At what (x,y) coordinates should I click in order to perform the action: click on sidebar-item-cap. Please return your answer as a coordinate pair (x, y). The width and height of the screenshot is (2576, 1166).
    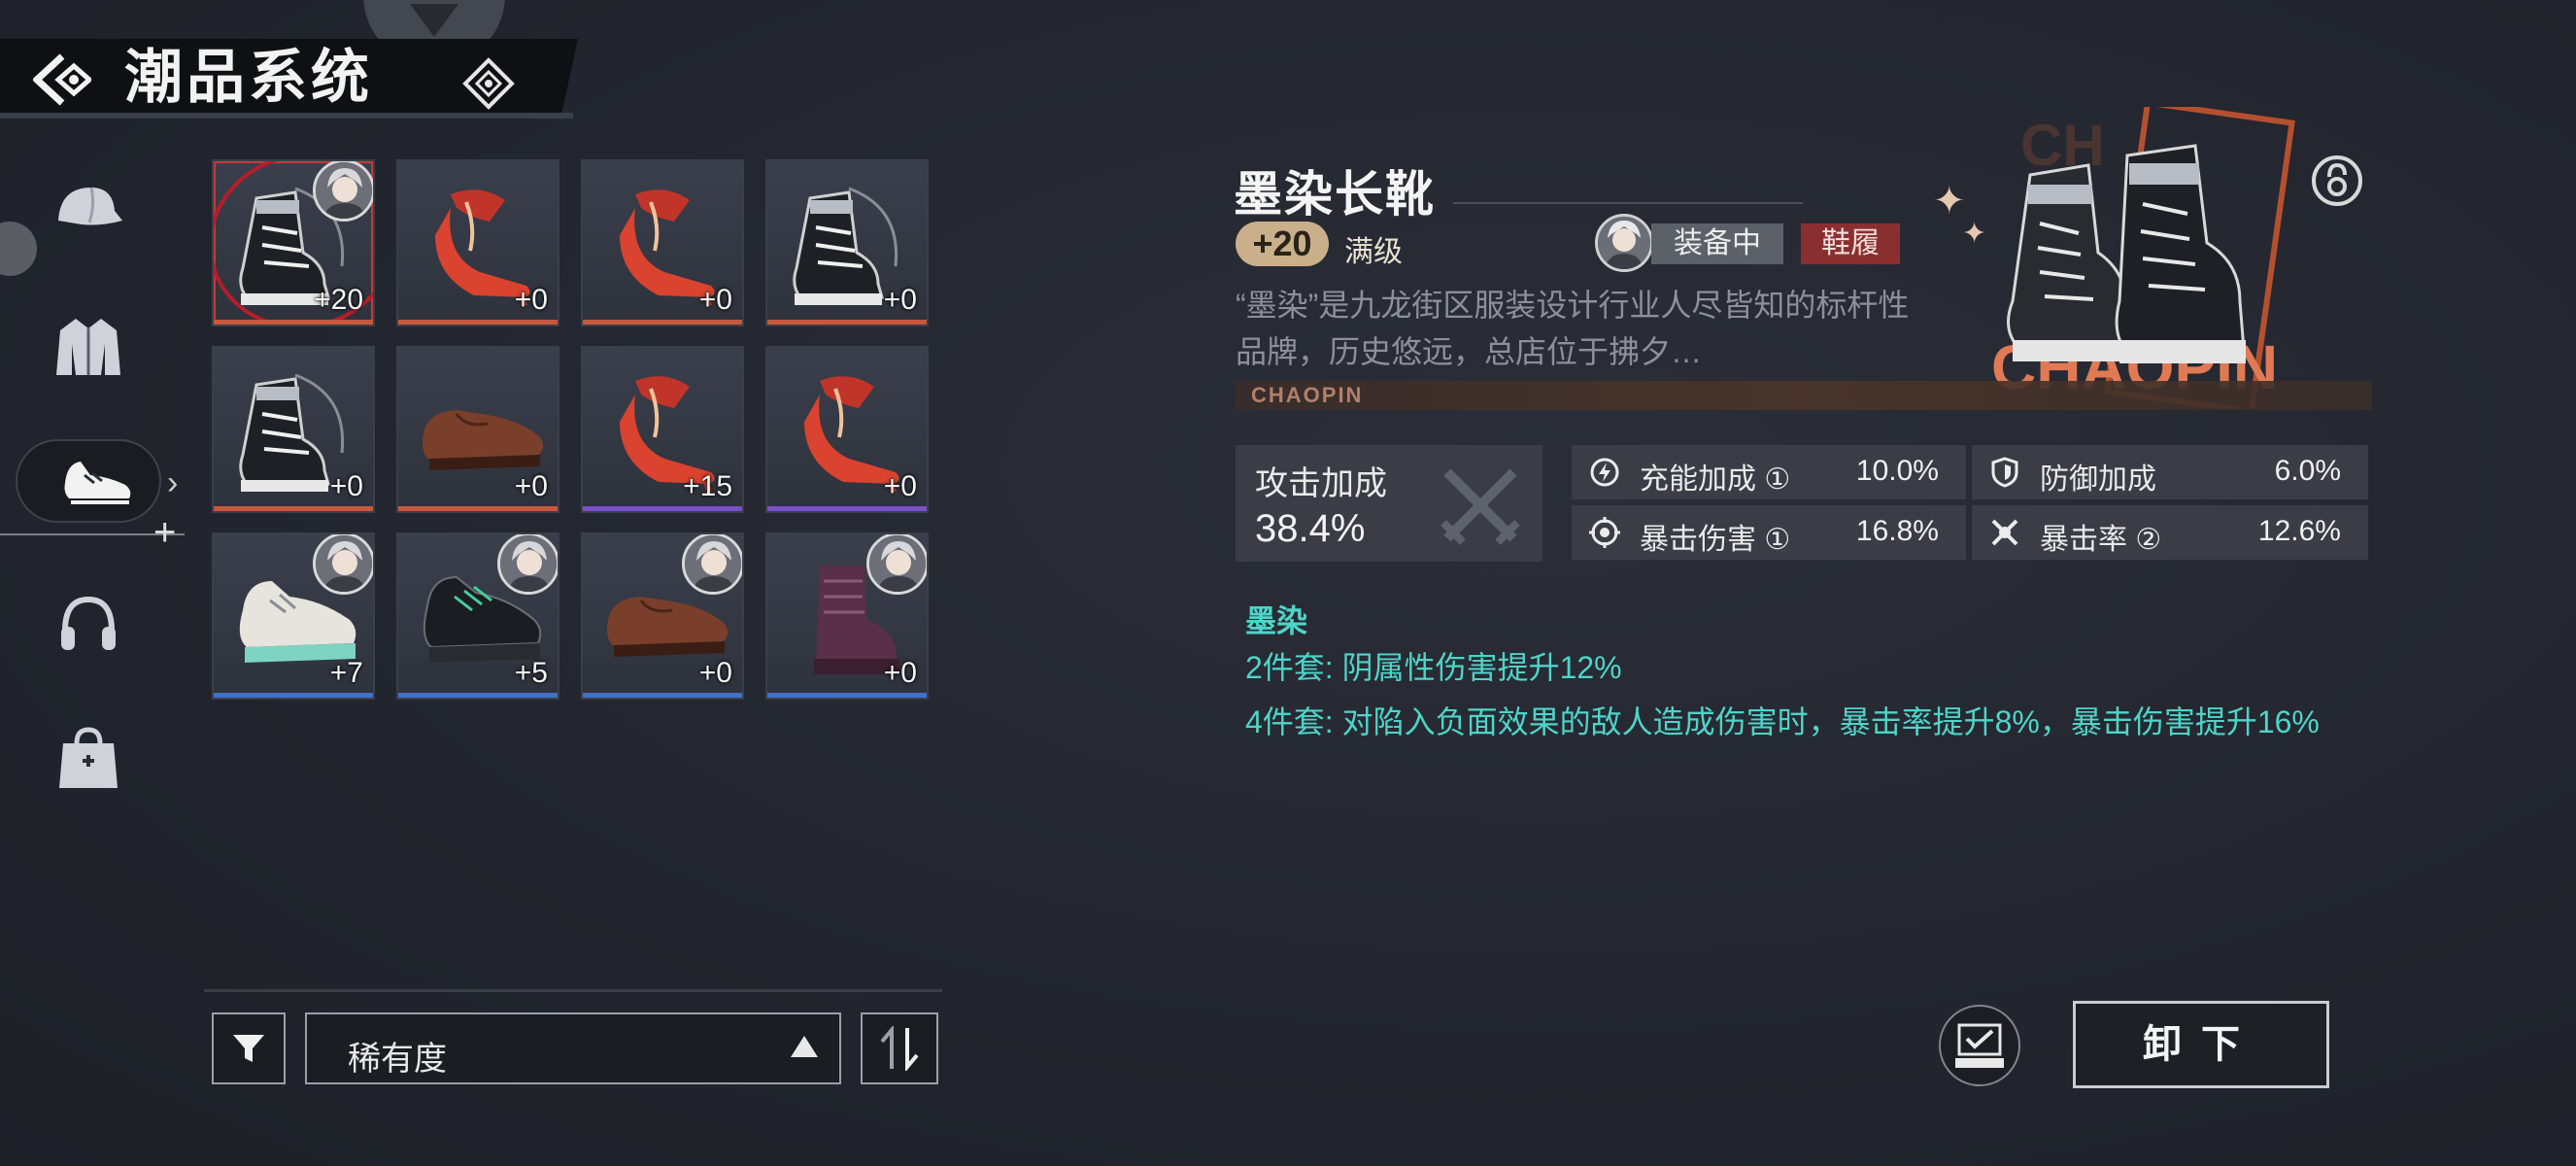
    Looking at the image, I should click on (88, 209).